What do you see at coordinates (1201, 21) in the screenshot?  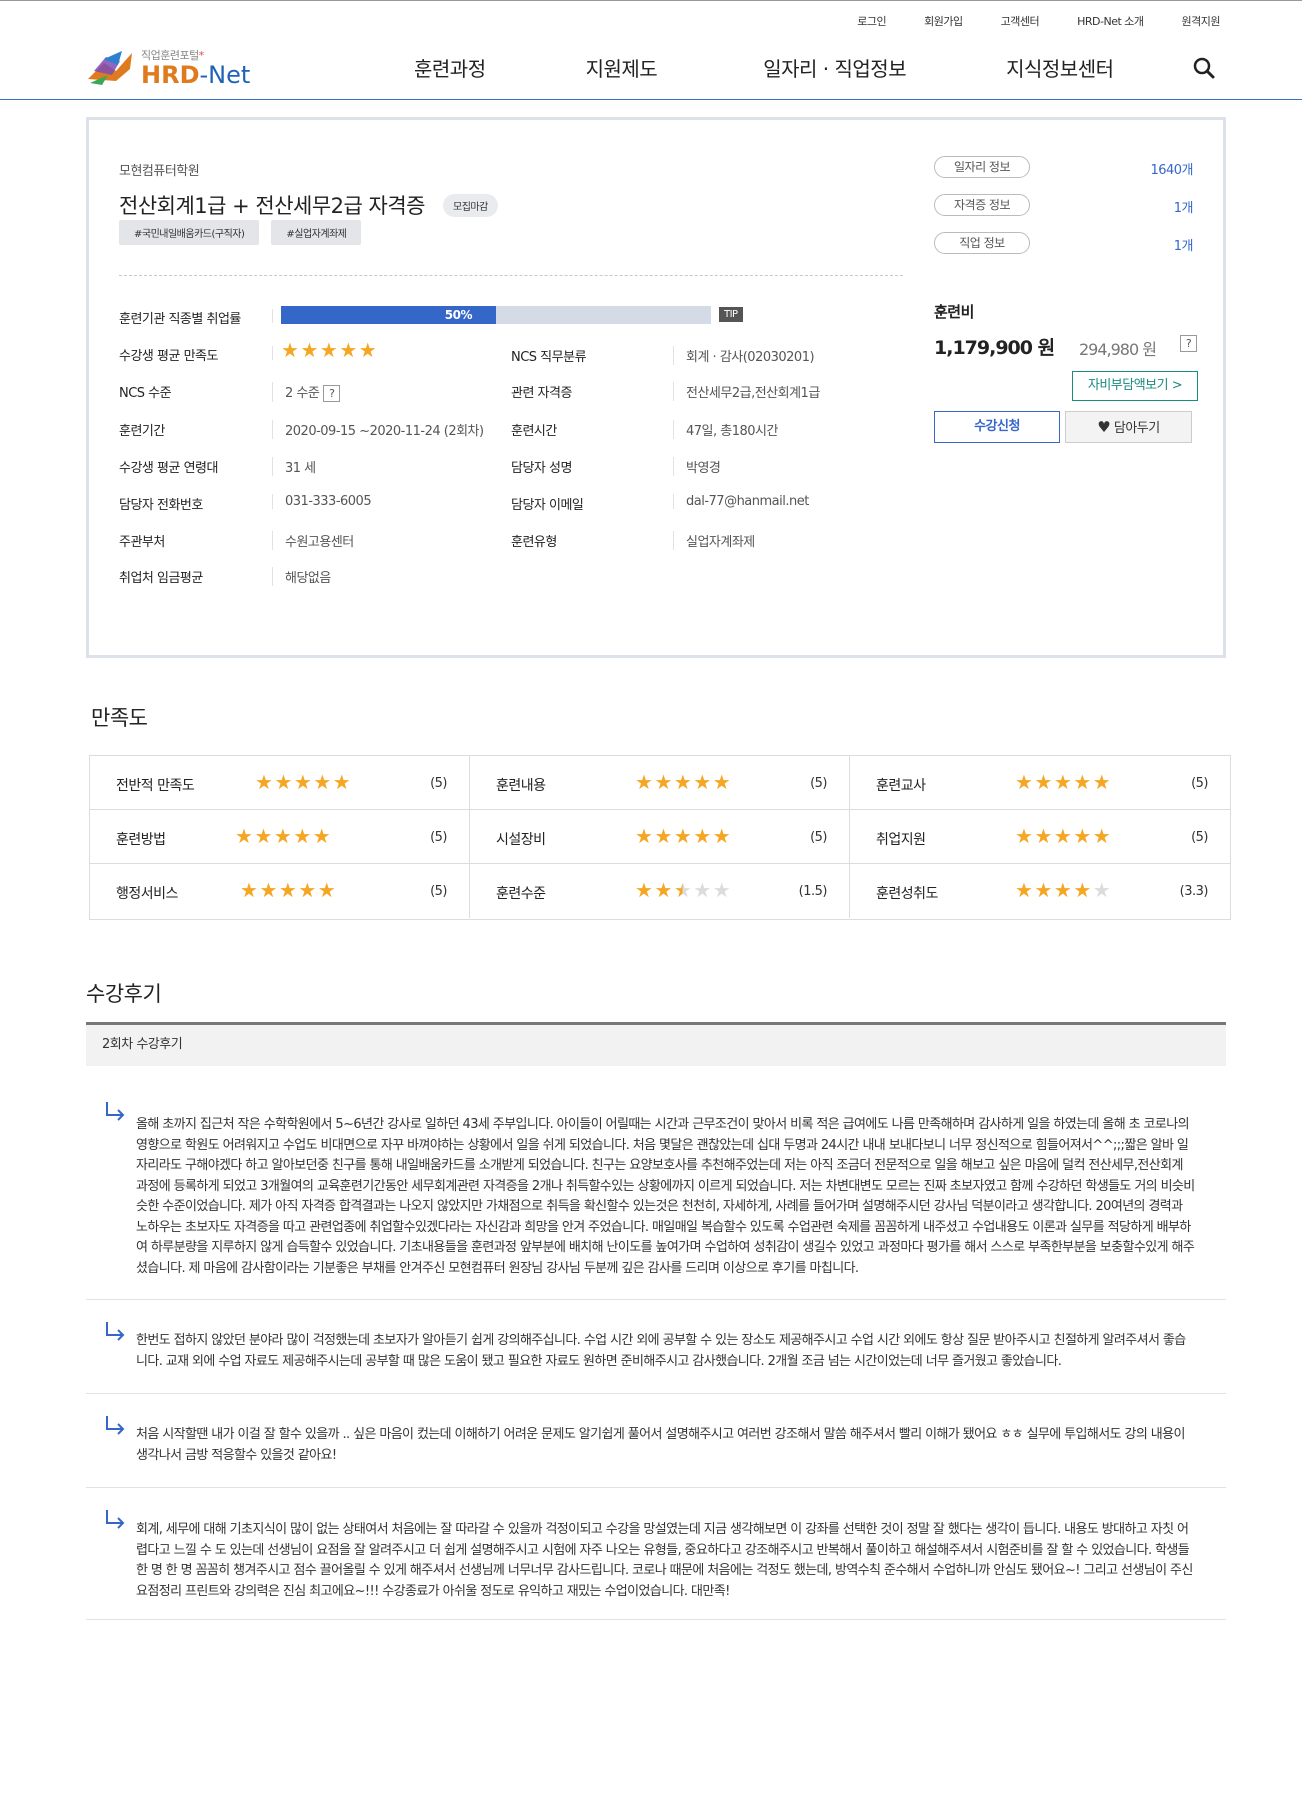 I see `remote-support-link: 원격지원` at bounding box center [1201, 21].